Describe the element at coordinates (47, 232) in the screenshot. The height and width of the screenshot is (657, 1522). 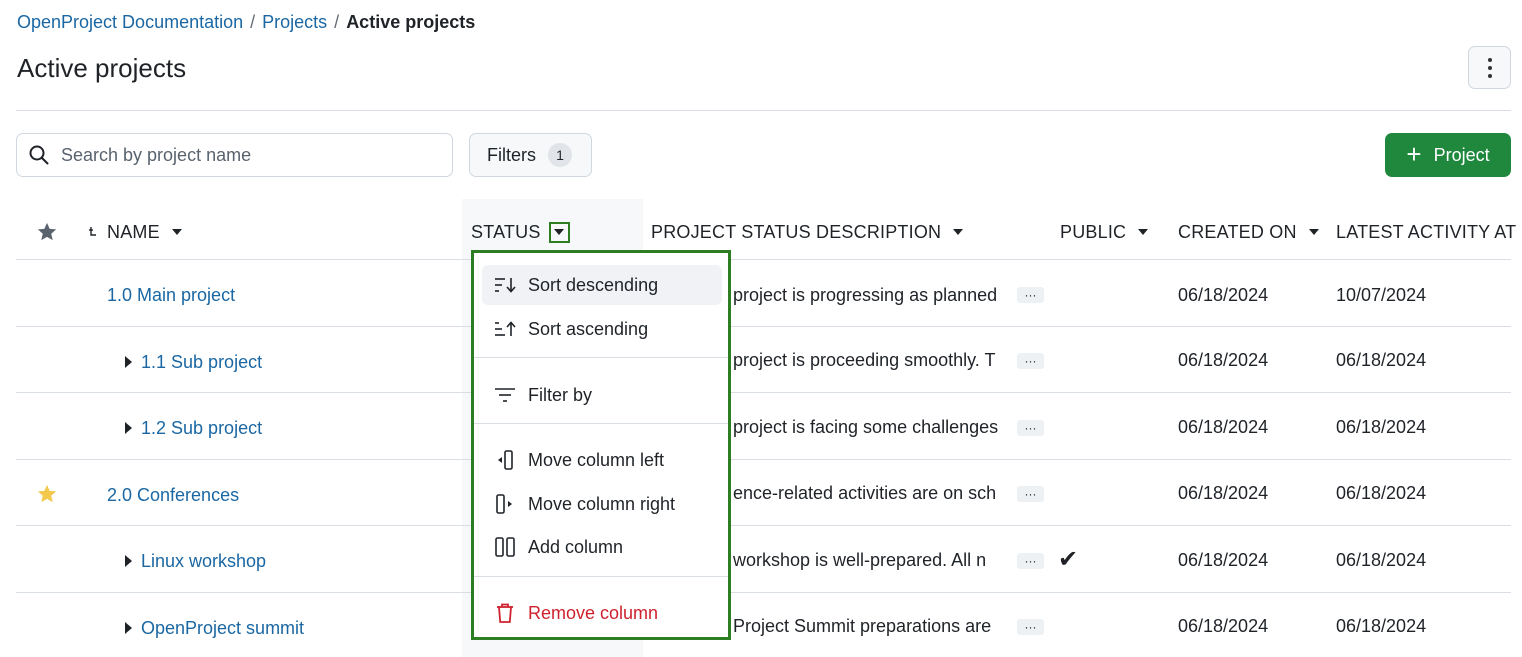
I see `favorite-column-header` at that location.